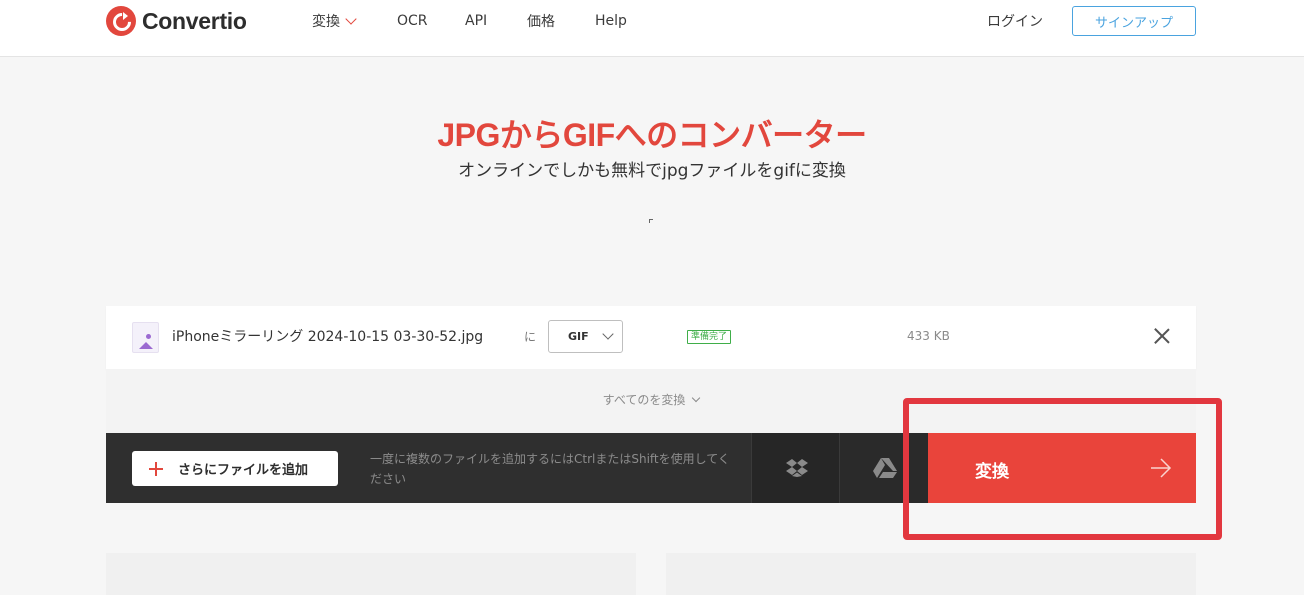 The image size is (1304, 595). I want to click on top-header: Convertio 変換 OCR API 価格 Help ログイン サインアップ, so click(652, 28).